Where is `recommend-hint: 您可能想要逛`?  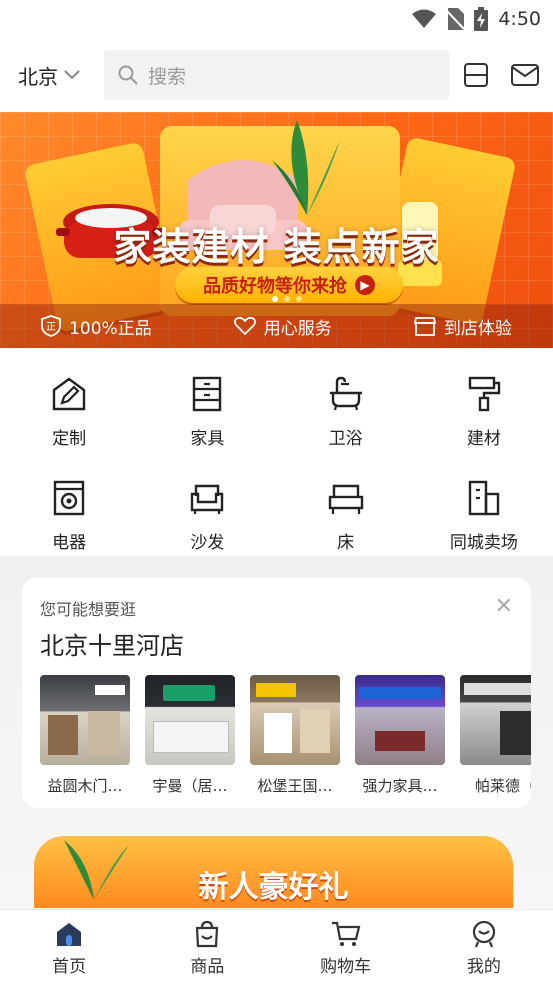
recommend-hint: 您可能想要逛 is located at coordinates (88, 609).